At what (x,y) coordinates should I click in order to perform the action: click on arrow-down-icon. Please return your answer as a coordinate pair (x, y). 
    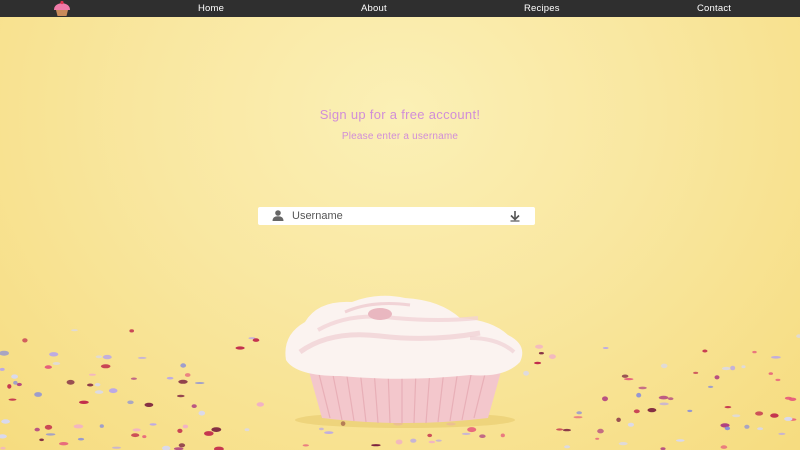
    Looking at the image, I should click on (515, 216).